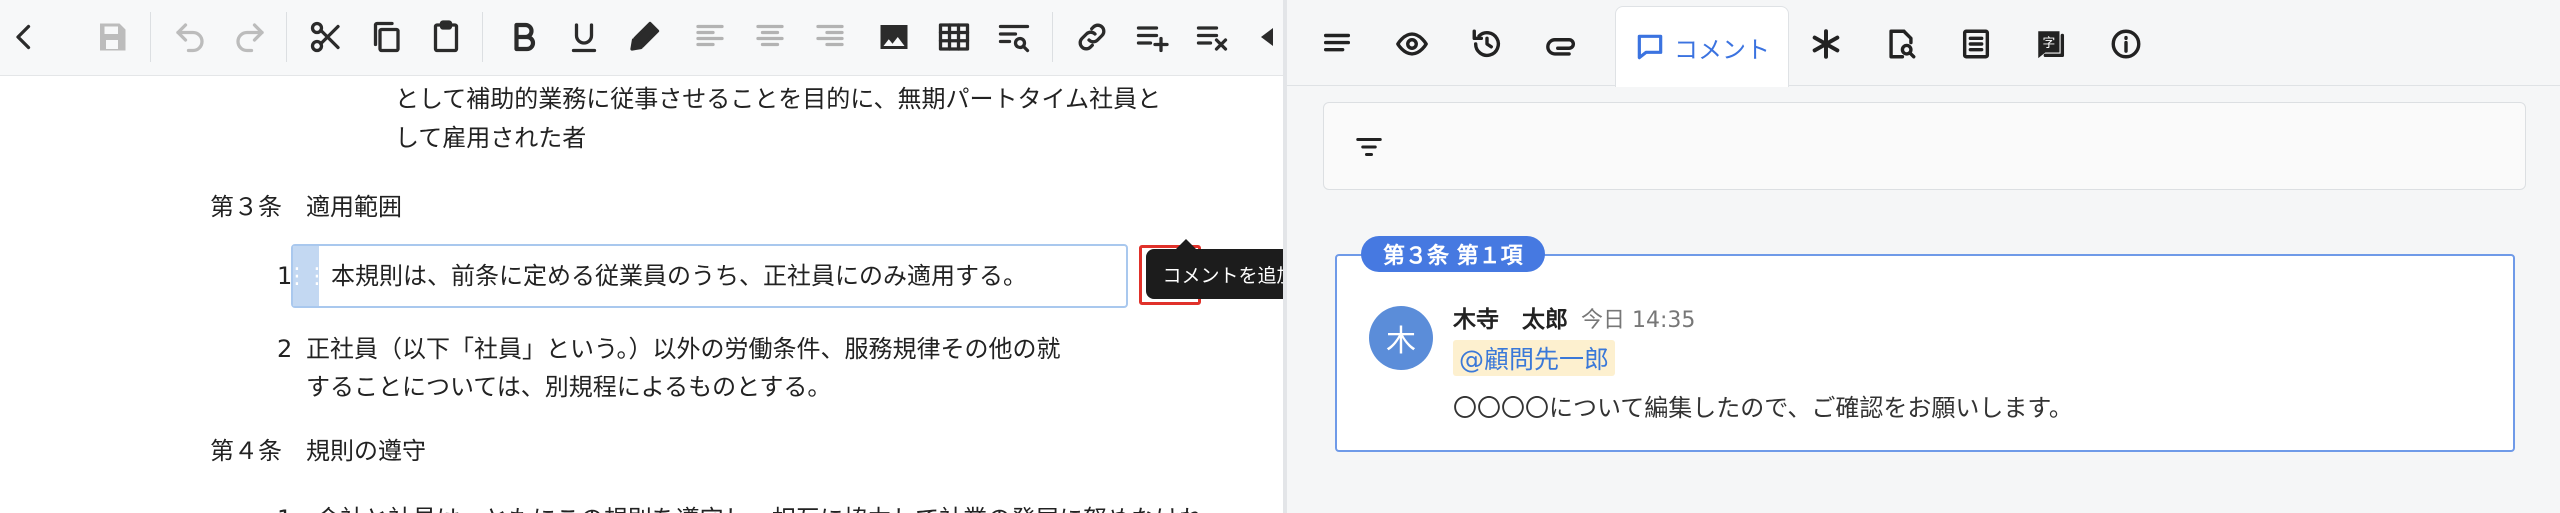 The width and height of the screenshot is (2560, 513). What do you see at coordinates (524, 37) in the screenshot?
I see `bold-icon` at bounding box center [524, 37].